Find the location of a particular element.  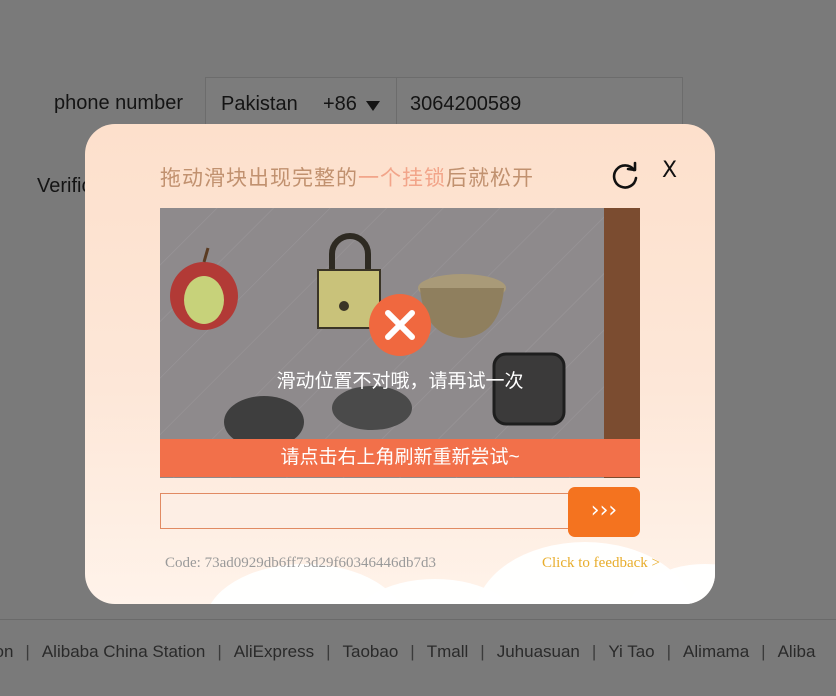

footer-link-yitao: Yi Tao is located at coordinates (631, 652).